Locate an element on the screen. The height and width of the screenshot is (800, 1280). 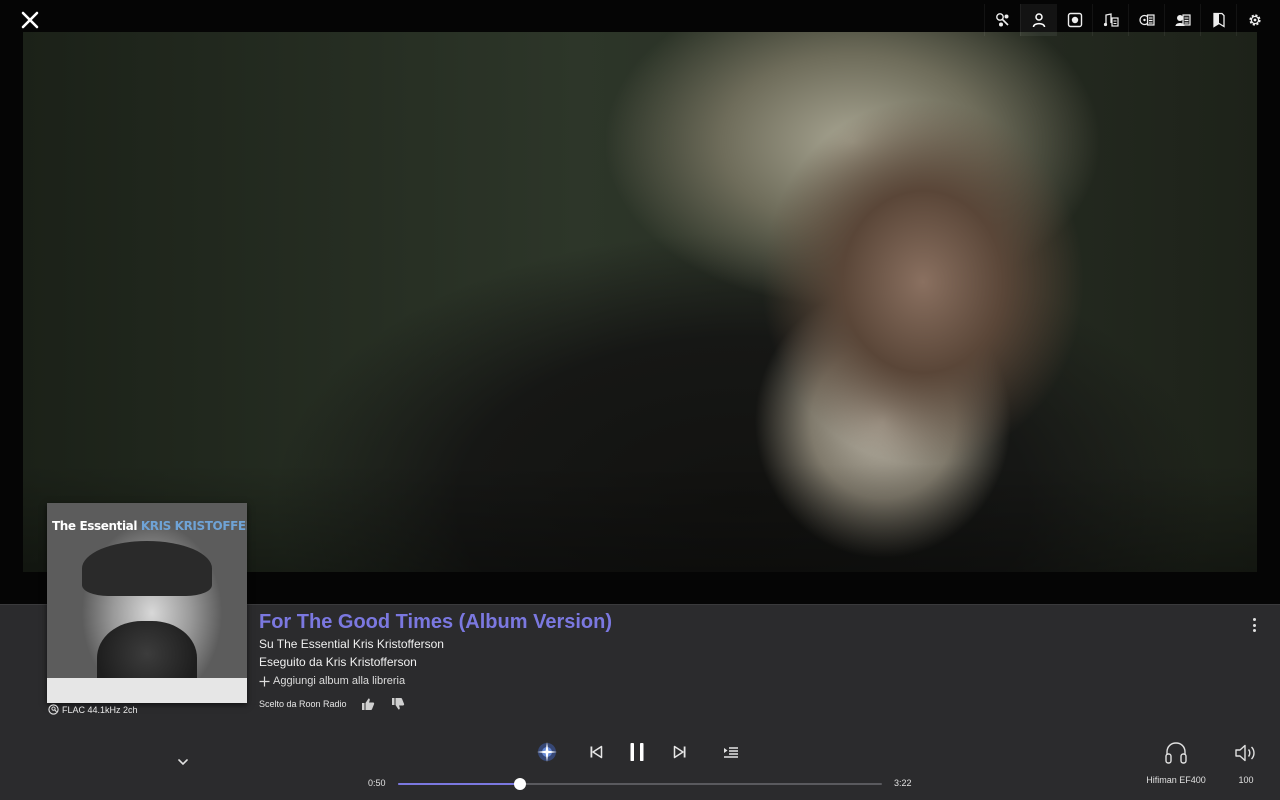
thumbs-down-icon is located at coordinates (398, 704).